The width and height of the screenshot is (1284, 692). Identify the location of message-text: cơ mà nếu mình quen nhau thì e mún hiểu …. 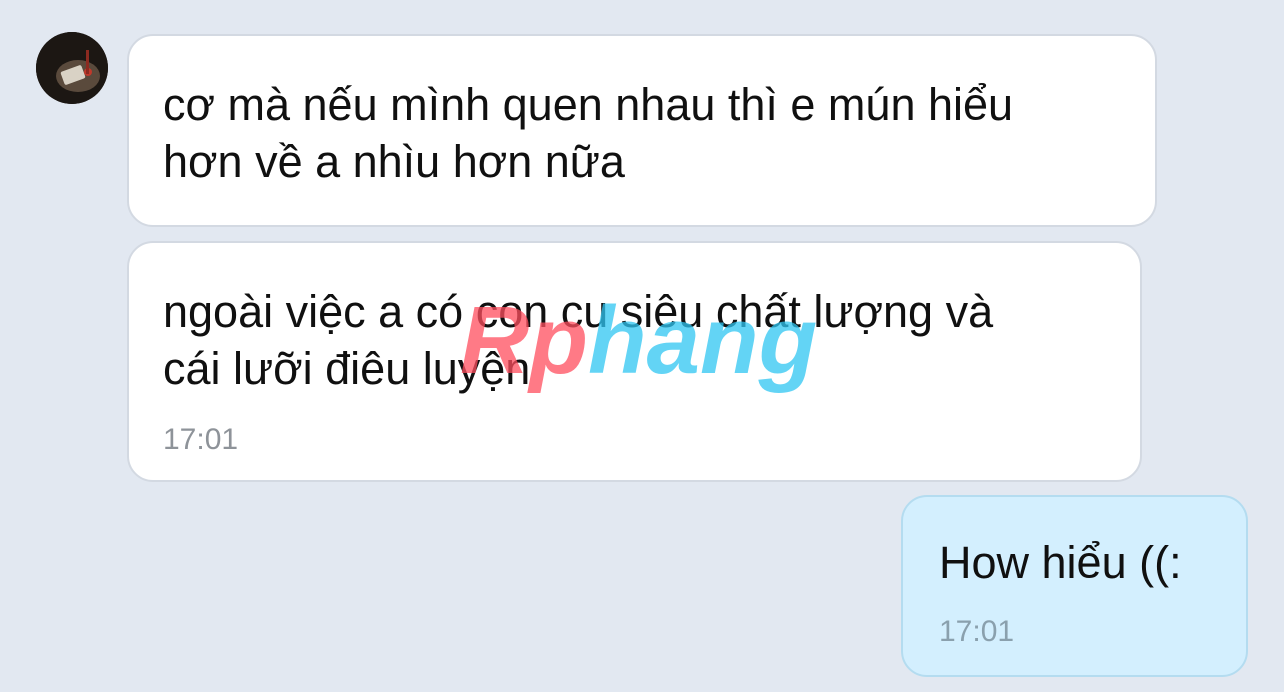
(588, 133).